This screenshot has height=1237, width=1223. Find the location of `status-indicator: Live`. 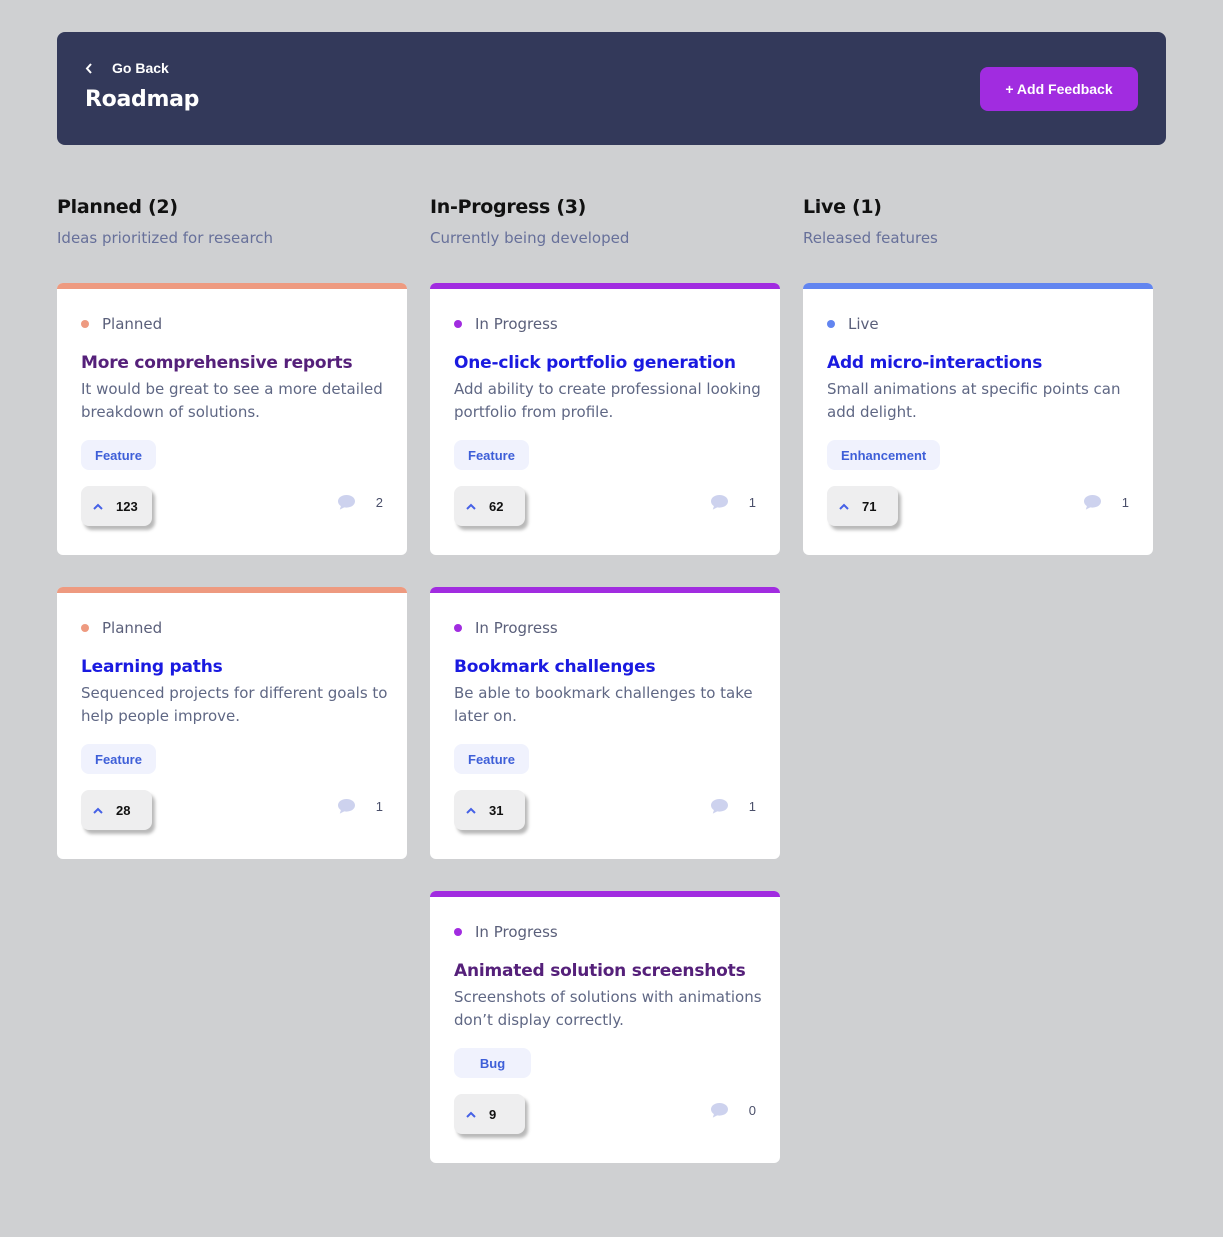

status-indicator: Live is located at coordinates (853, 324).